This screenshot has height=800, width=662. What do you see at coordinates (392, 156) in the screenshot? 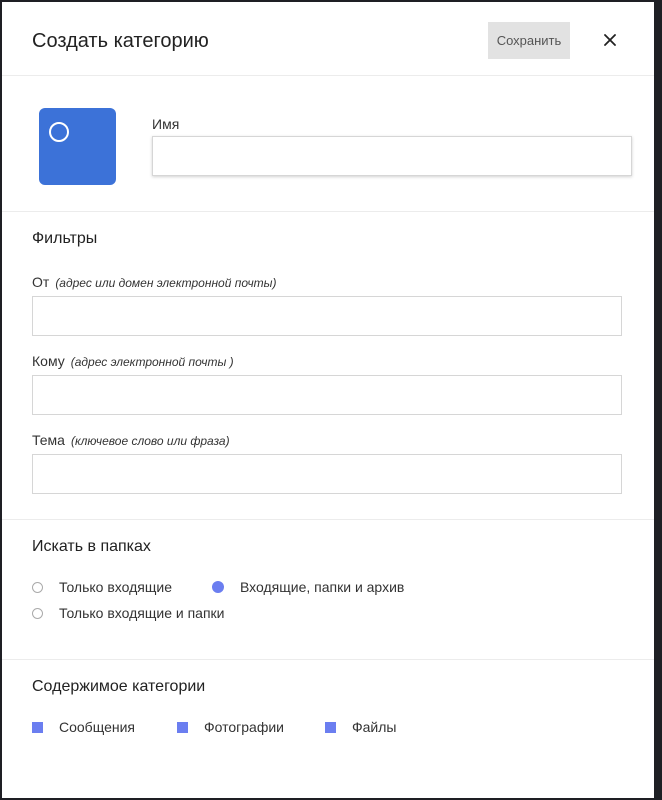
I see `name-input` at bounding box center [392, 156].